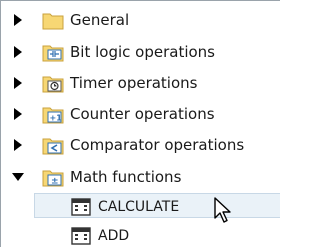 Image resolution: width=320 pixels, height=251 pixels. I want to click on tree-item-label: Bit logic operations, so click(142, 52).